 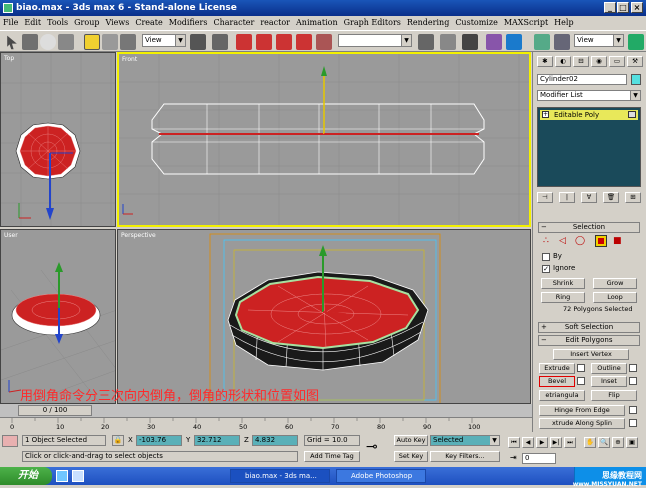 I want to click on zoom-icon: 🔍, so click(x=604, y=442).